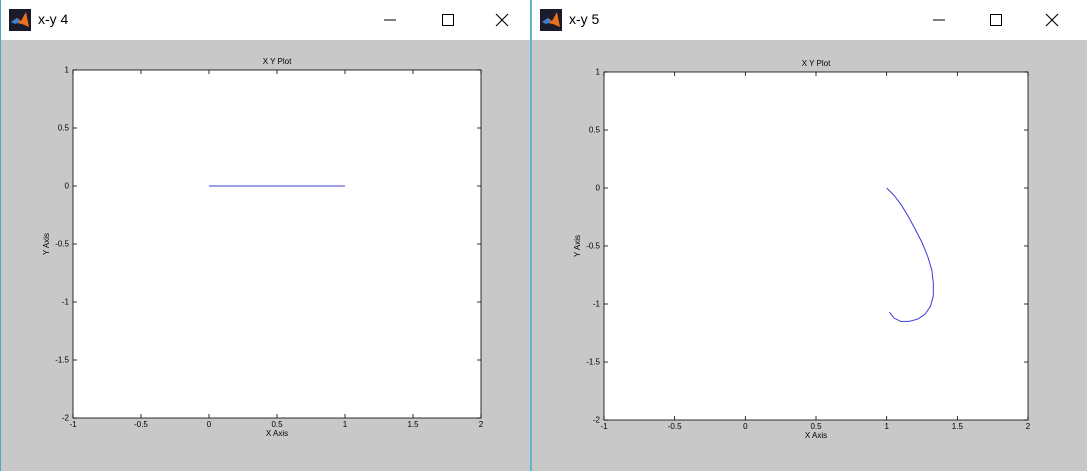 This screenshot has width=1087, height=471. What do you see at coordinates (584, 19) in the screenshot?
I see `window-title: x-y 5` at bounding box center [584, 19].